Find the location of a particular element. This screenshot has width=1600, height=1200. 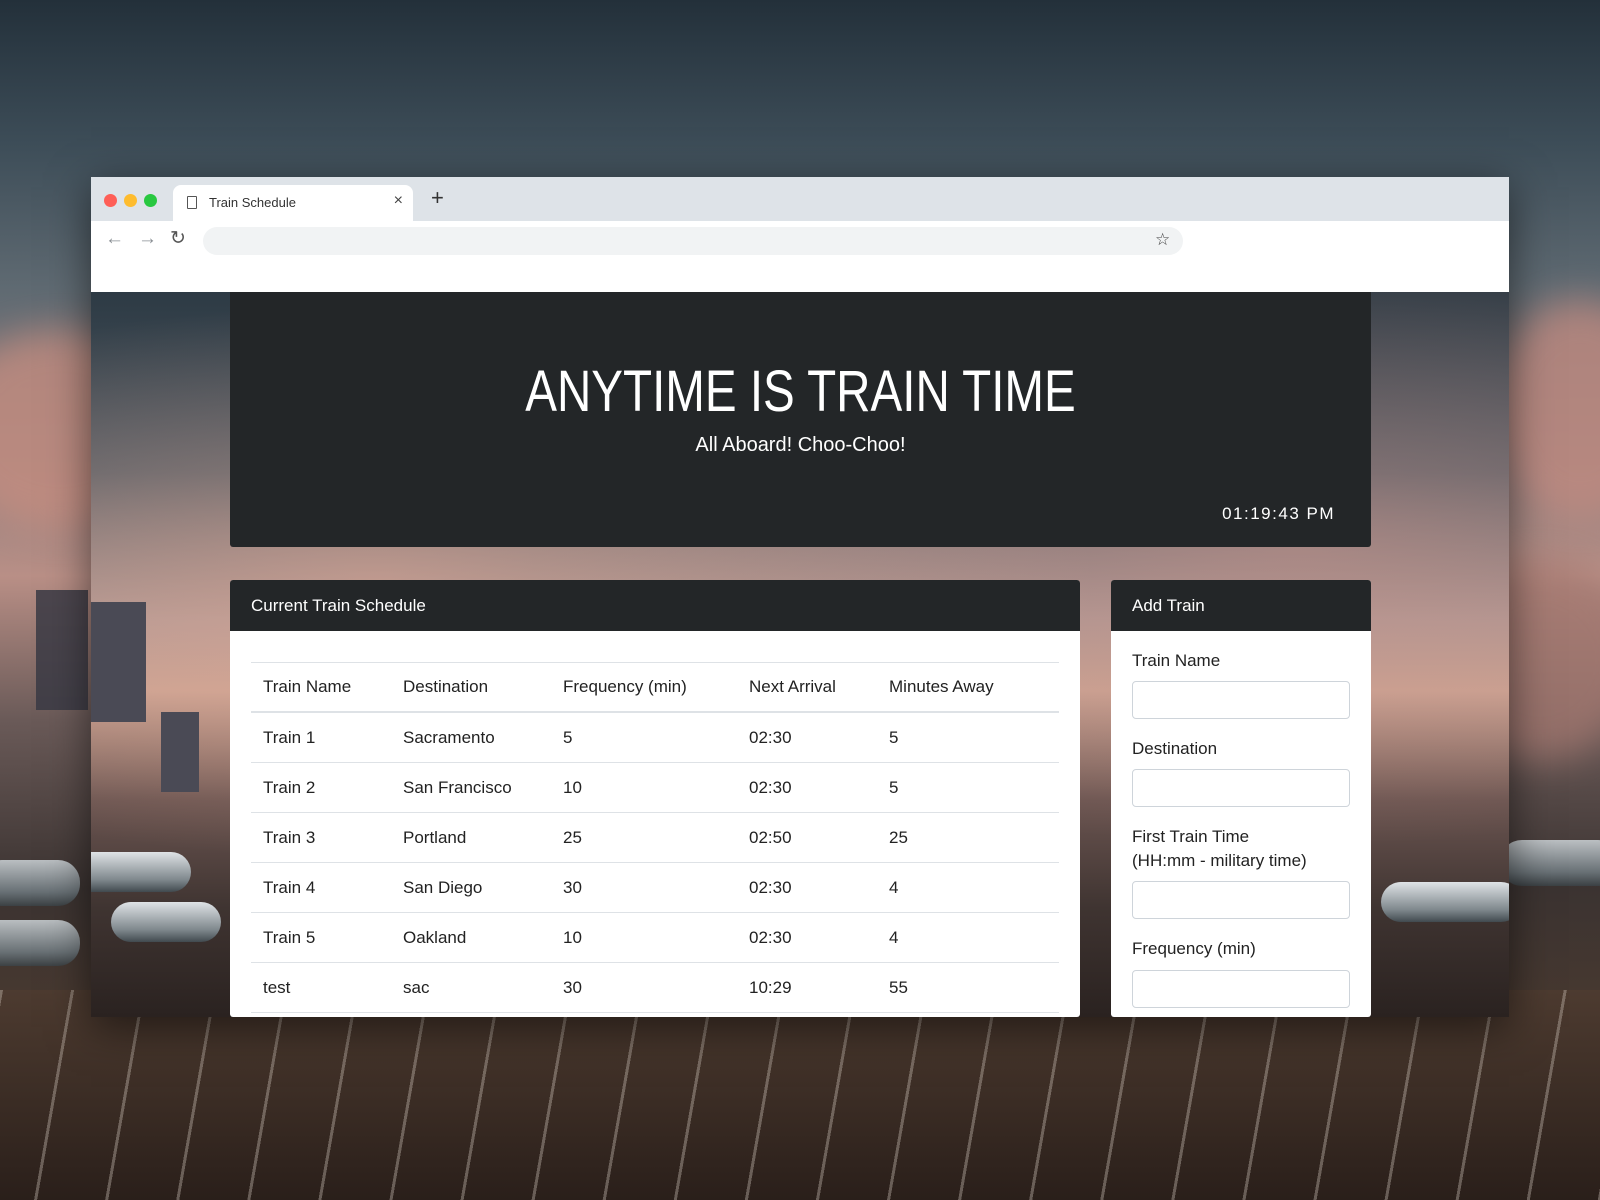

table-row: Train 4 San Diego 30 02:30 4 is located at coordinates (655, 887).